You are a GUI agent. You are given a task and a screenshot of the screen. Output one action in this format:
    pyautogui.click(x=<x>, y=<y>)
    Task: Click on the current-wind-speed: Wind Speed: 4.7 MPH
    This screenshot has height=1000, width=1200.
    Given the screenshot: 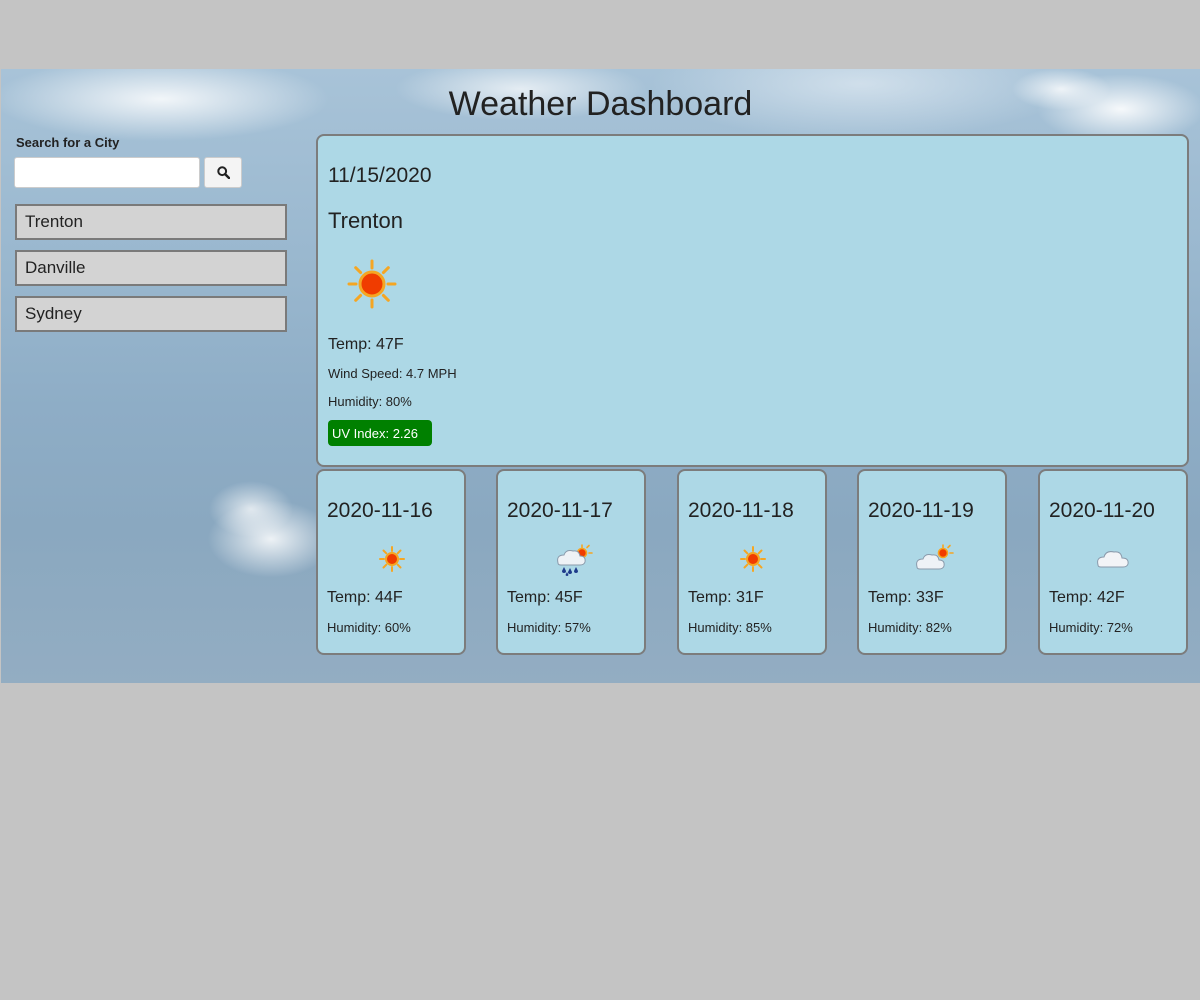 What is the action you would take?
    pyautogui.click(x=392, y=373)
    